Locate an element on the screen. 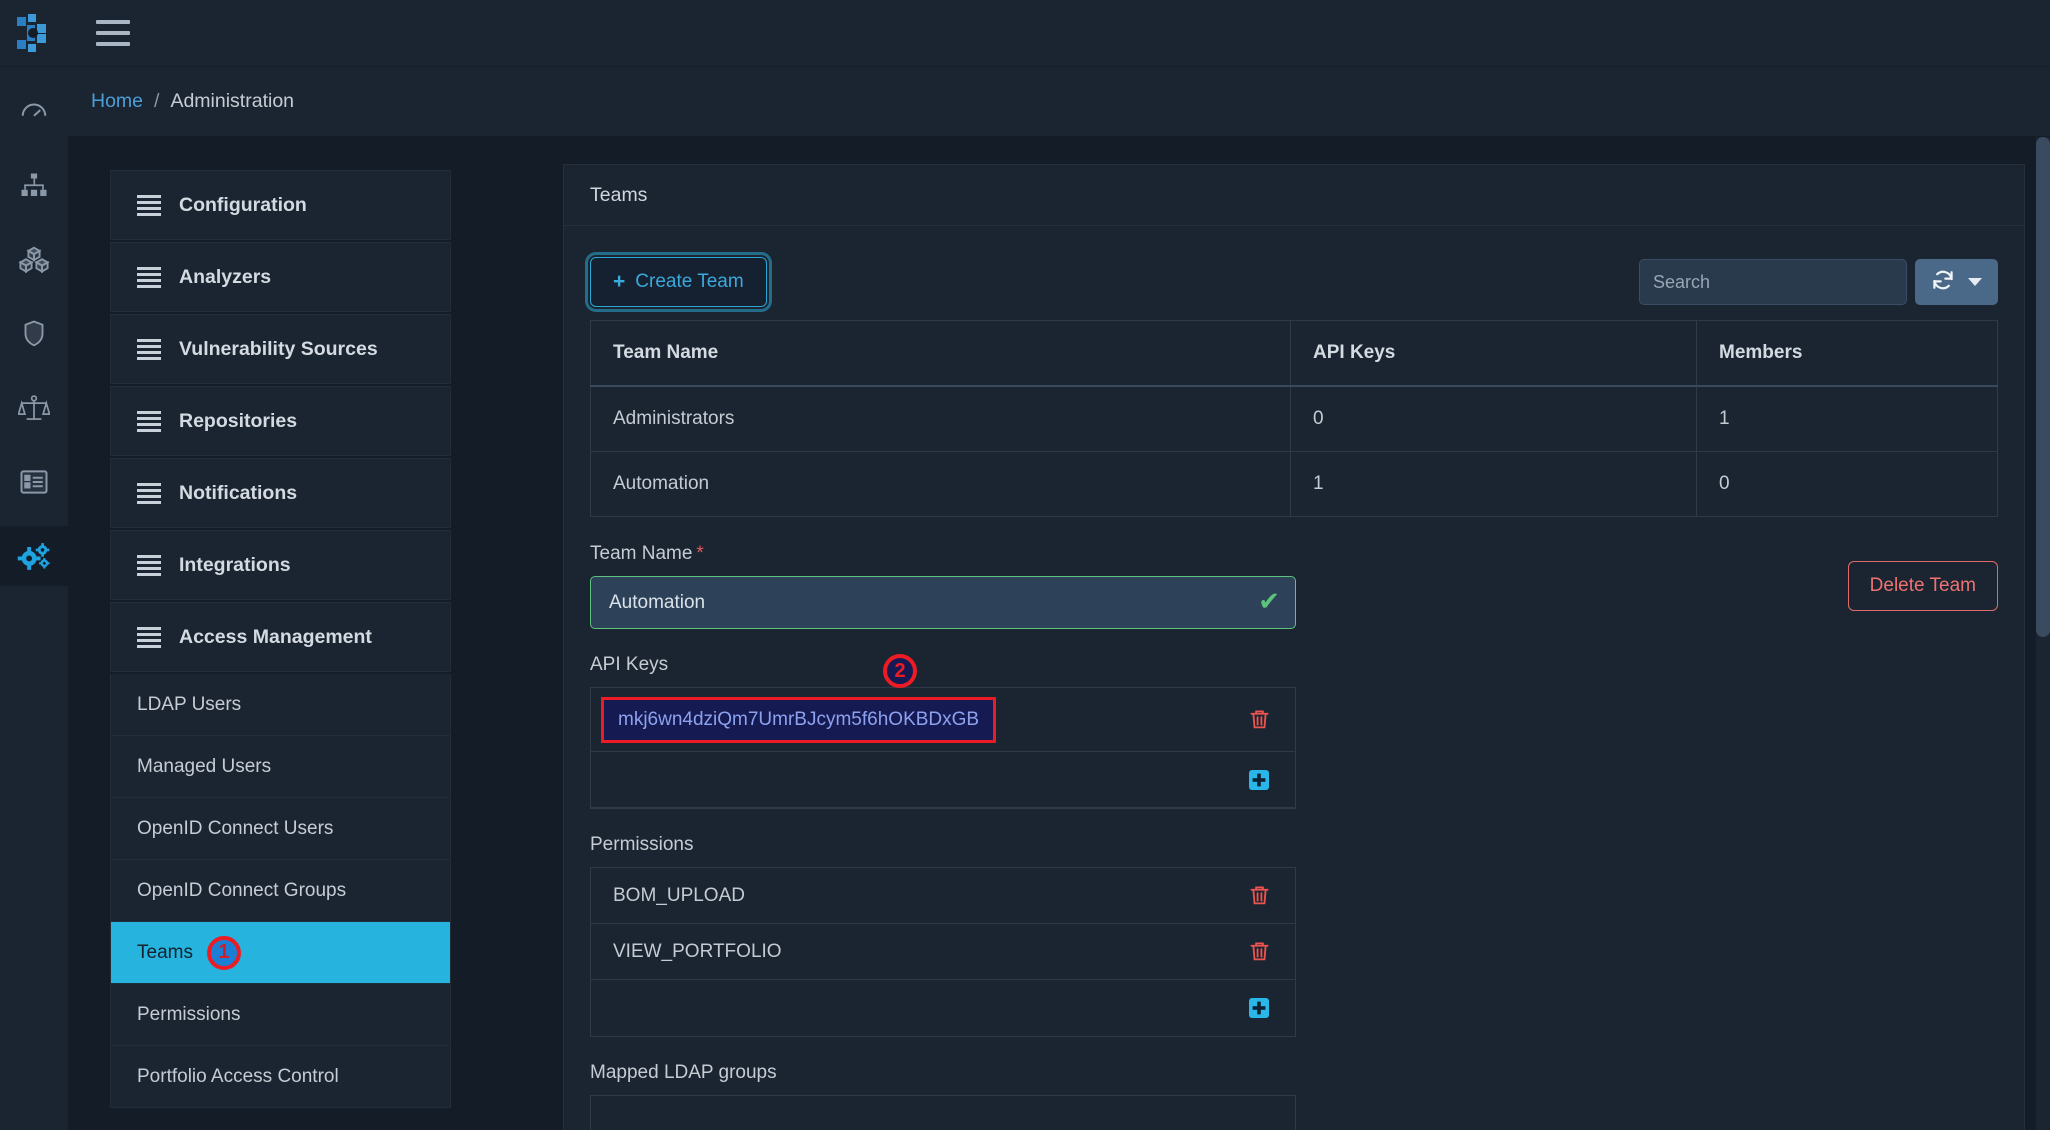  panel-header: Teams is located at coordinates (1294, 195).